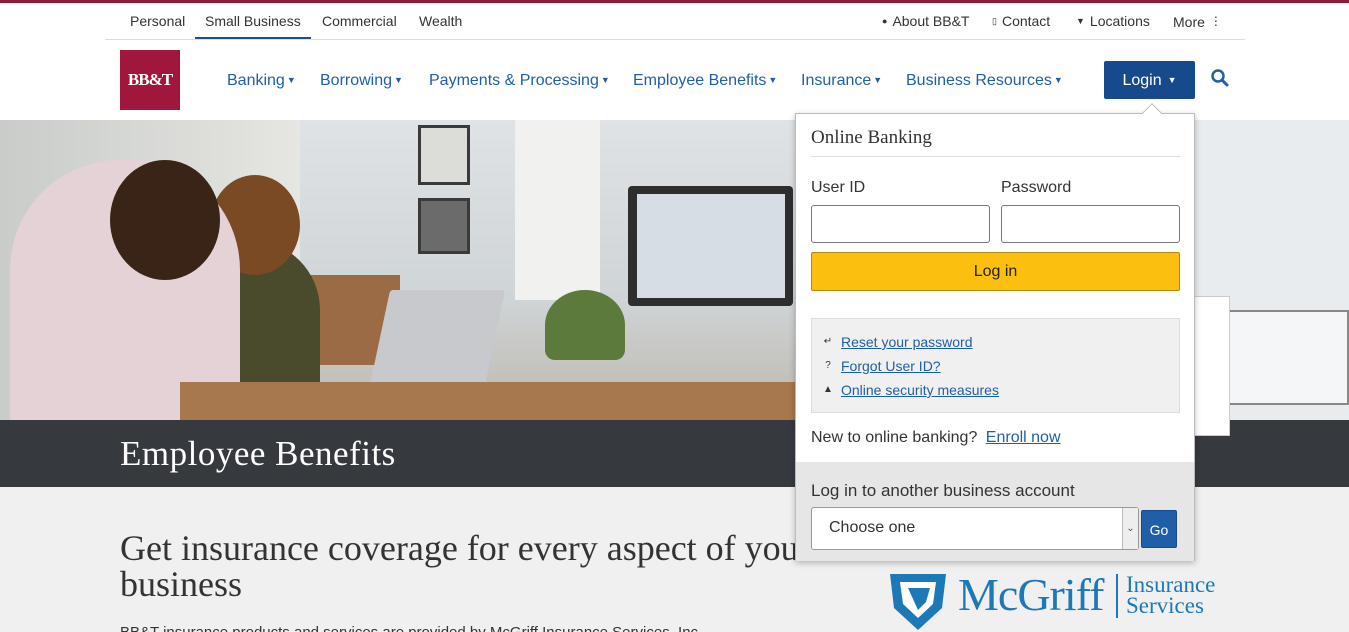 This screenshot has width=1349, height=632. I want to click on password-label: Password, so click(1036, 187).